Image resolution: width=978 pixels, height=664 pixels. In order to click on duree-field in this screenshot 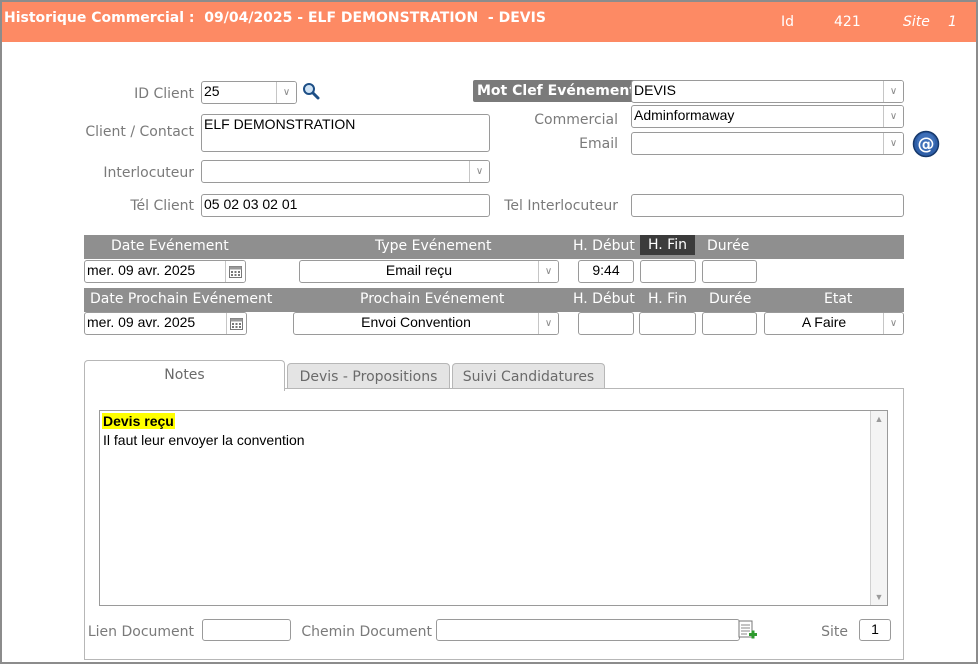, I will do `click(729, 271)`.